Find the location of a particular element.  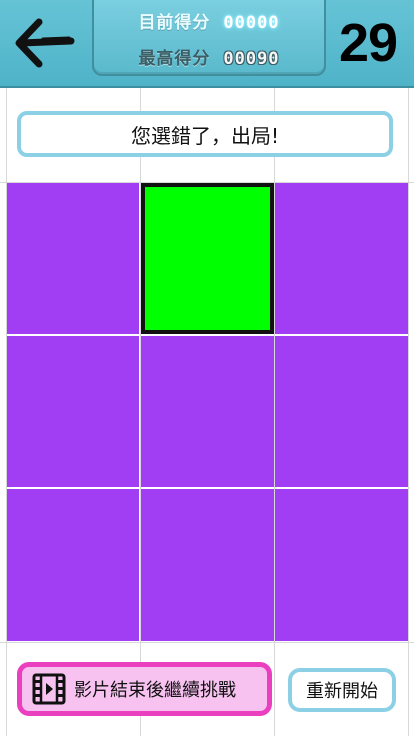

film-strip-icon is located at coordinates (49, 689).